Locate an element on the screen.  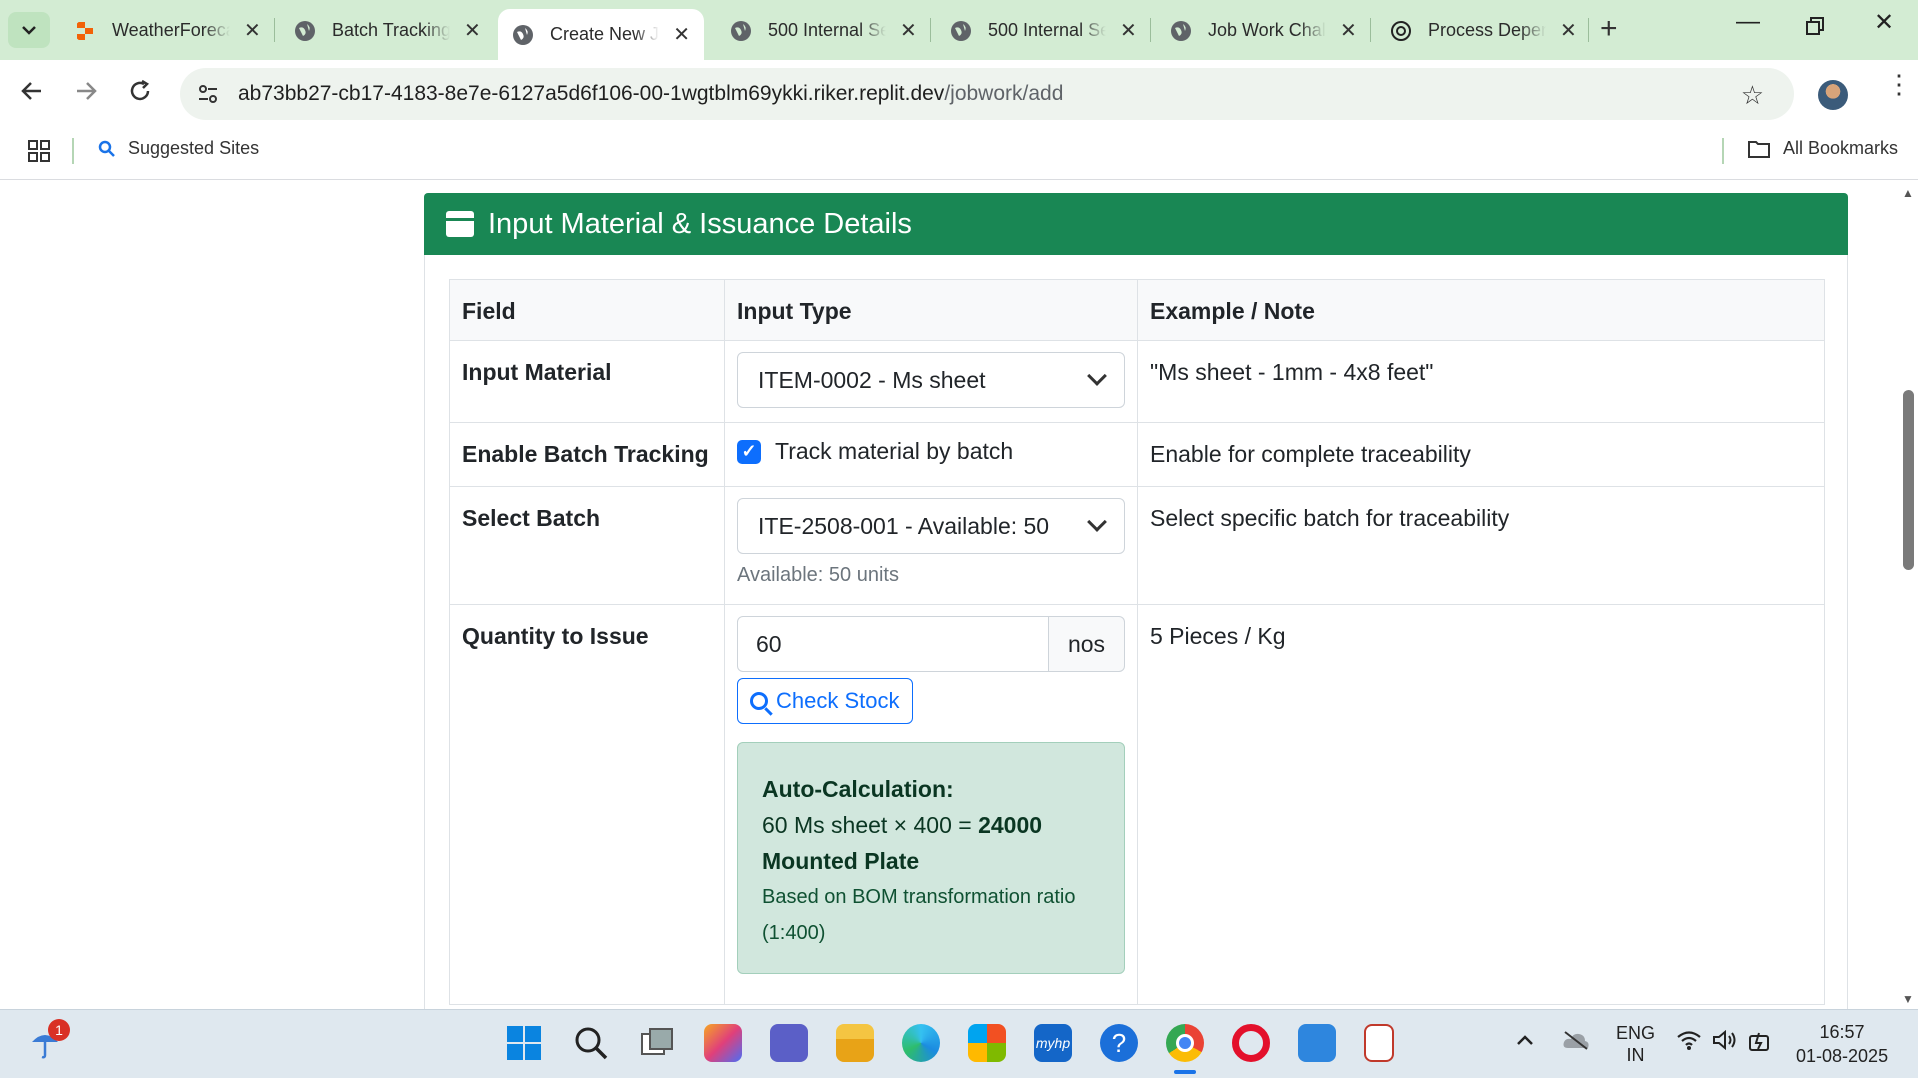
notification-badge: 1 is located at coordinates (59, 1030).